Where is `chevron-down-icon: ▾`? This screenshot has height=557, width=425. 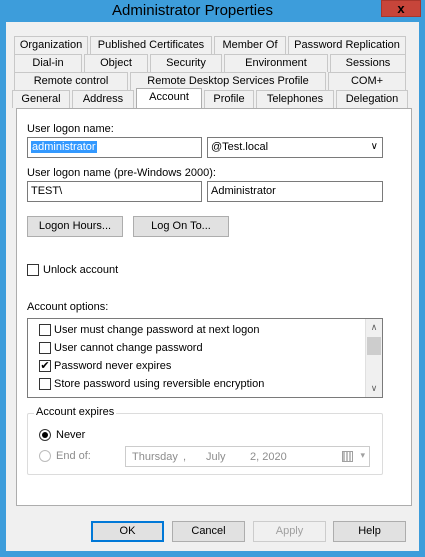
chevron-down-icon: ▾ is located at coordinates (362, 455).